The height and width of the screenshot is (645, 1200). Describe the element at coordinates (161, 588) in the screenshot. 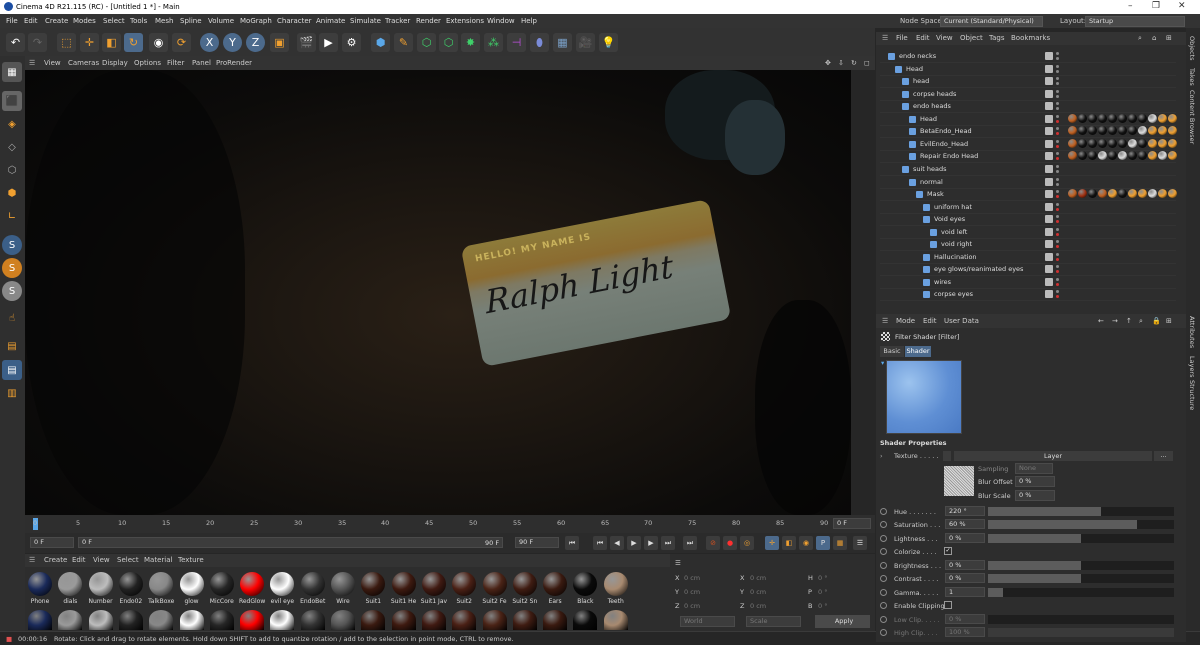

I see `material-swatch: TalkBoxe` at that location.